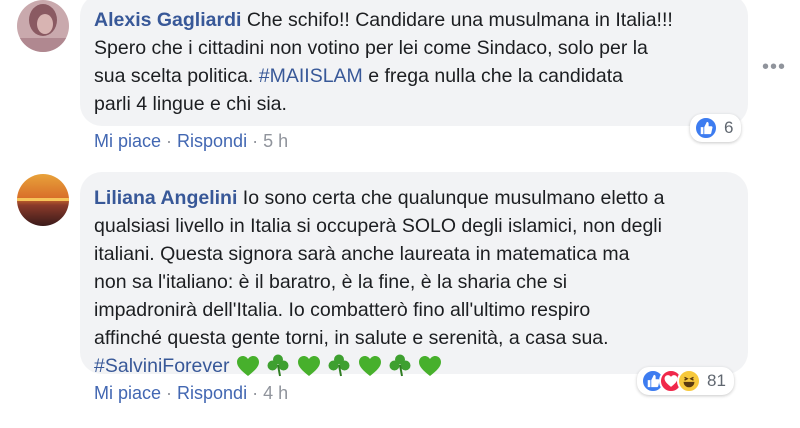 Image resolution: width=800 pixels, height=428 pixels. What do you see at coordinates (774, 67) in the screenshot?
I see `more-options-icon: •••` at bounding box center [774, 67].